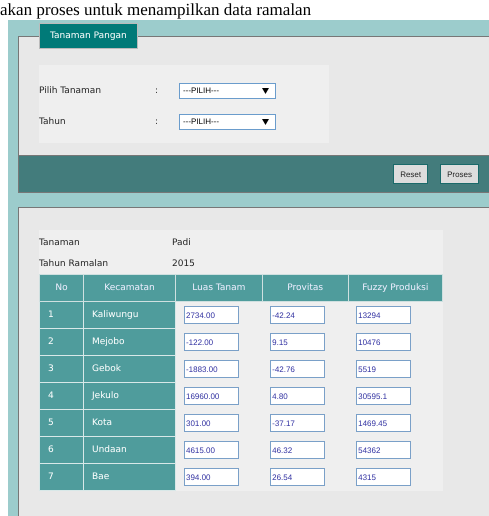  Describe the element at coordinates (181, 243) in the screenshot. I see `info-value: Padi` at that location.